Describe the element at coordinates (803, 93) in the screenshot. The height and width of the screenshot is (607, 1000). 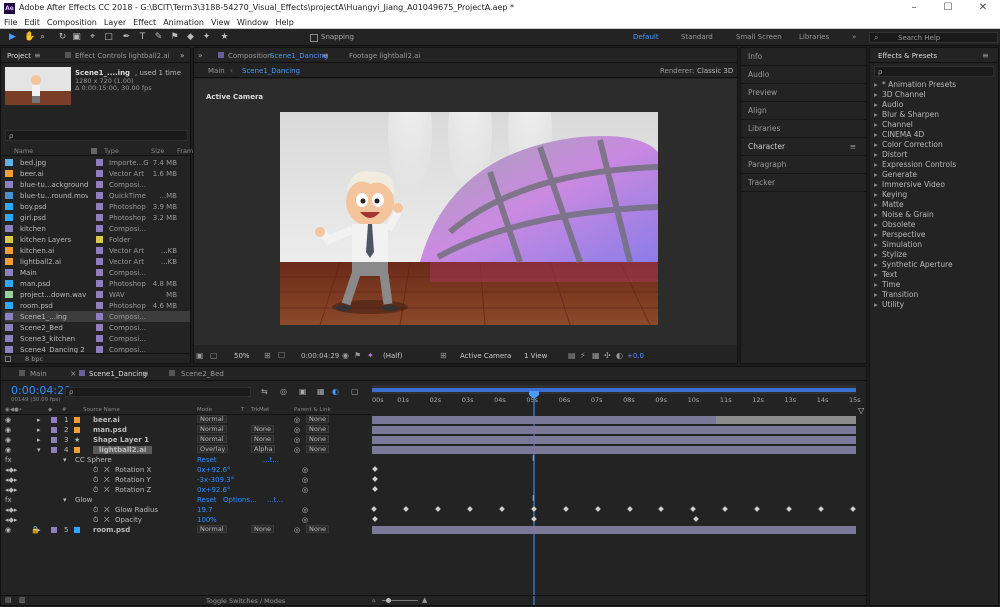
I see `panel-preview: Preview` at that location.